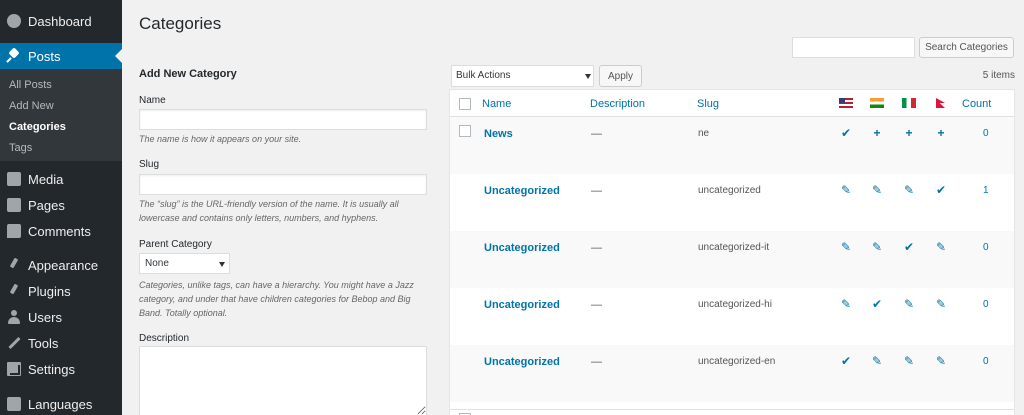  What do you see at coordinates (180, 23) in the screenshot?
I see `page-title: Categories` at bounding box center [180, 23].